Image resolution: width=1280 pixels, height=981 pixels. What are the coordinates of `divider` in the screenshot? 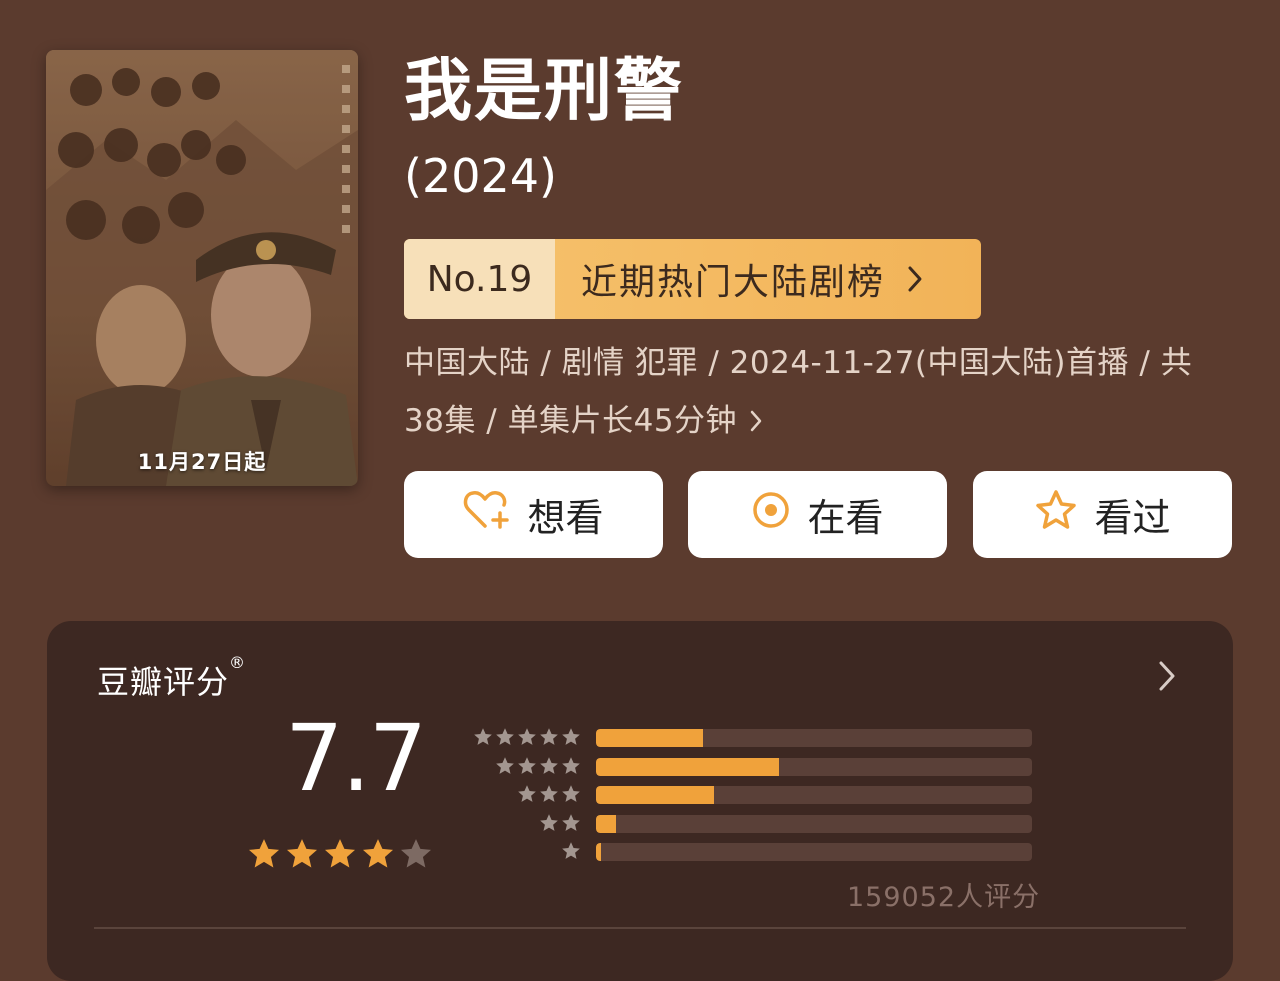 It's located at (640, 928).